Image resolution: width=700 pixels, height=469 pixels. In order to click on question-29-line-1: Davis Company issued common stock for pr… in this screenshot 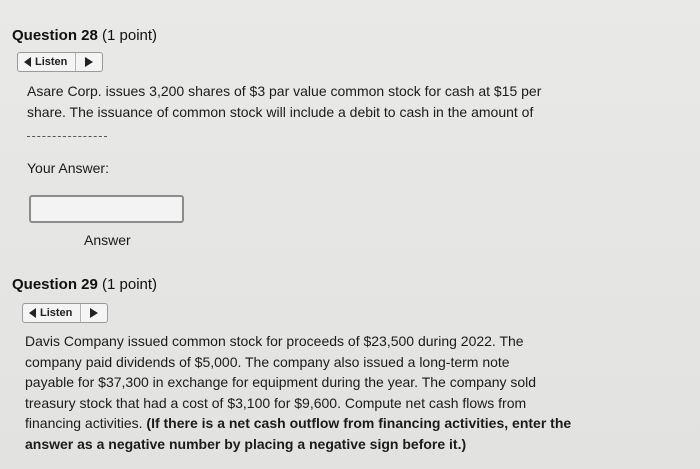, I will do `click(274, 341)`.